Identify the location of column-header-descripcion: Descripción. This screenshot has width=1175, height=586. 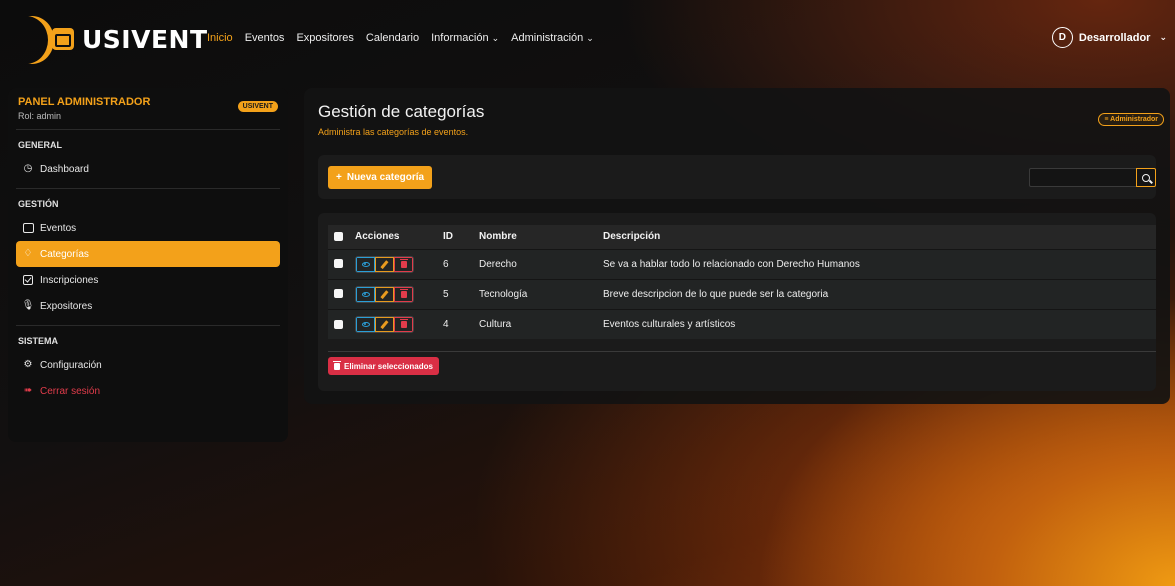
(632, 237).